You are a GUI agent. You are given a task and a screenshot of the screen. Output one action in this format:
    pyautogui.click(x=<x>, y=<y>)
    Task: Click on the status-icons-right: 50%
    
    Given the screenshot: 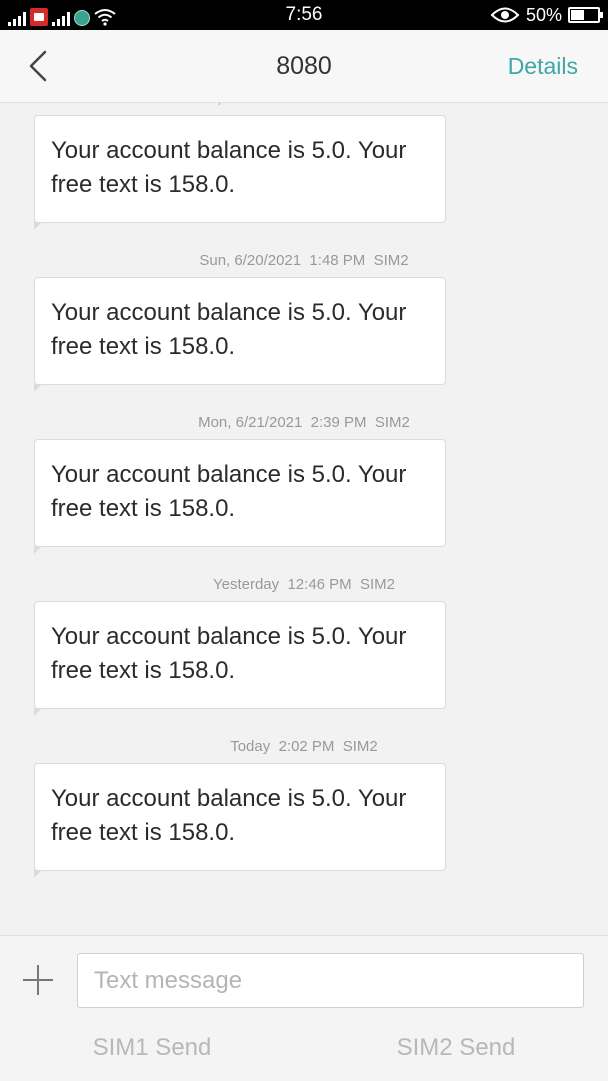 What is the action you would take?
    pyautogui.click(x=546, y=15)
    